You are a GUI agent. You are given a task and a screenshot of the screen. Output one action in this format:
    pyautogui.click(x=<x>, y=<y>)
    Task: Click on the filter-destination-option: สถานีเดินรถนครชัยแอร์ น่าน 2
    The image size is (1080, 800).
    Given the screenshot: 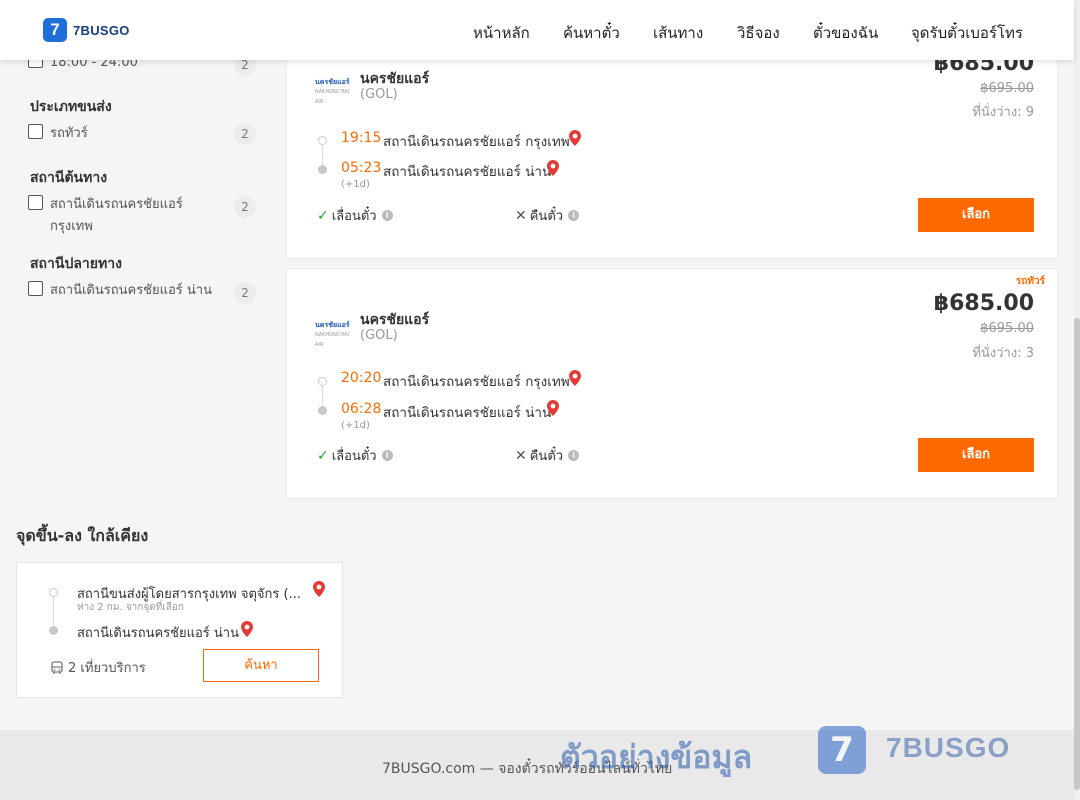 What is the action you would take?
    pyautogui.click(x=142, y=292)
    